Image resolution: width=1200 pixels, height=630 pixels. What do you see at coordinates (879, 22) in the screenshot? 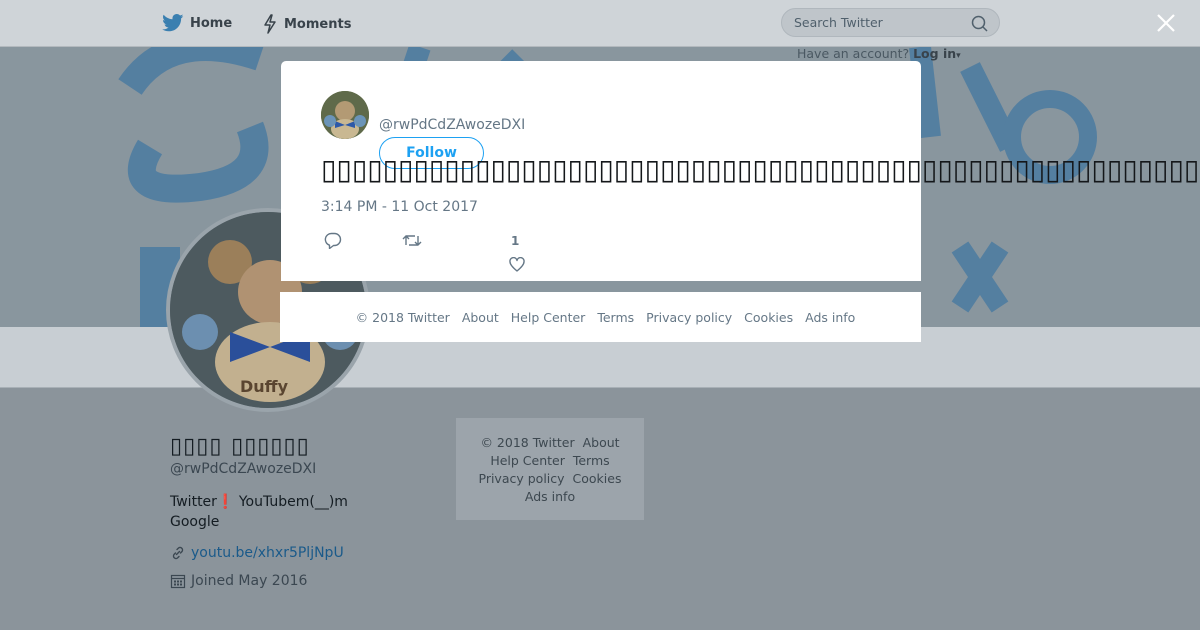
I see `search-input` at bounding box center [879, 22].